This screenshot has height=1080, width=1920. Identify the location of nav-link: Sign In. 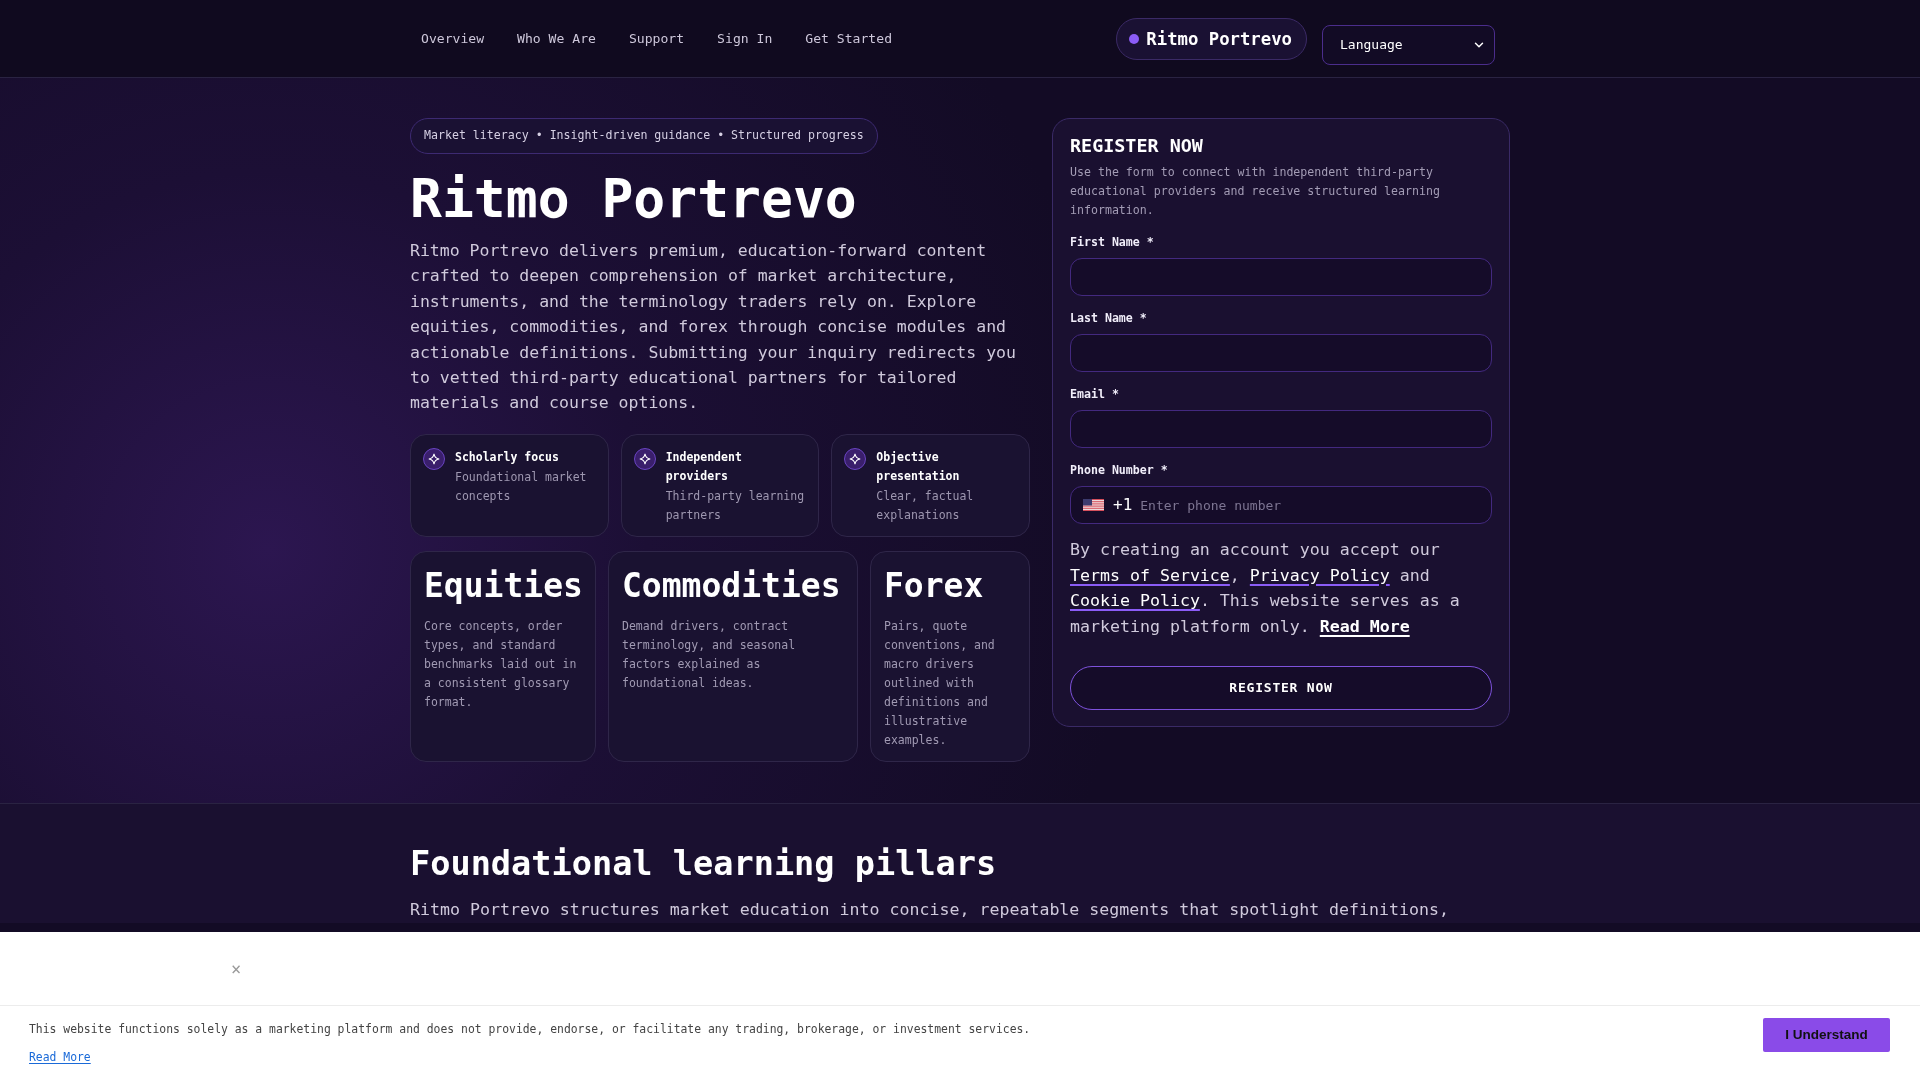
(745, 38).